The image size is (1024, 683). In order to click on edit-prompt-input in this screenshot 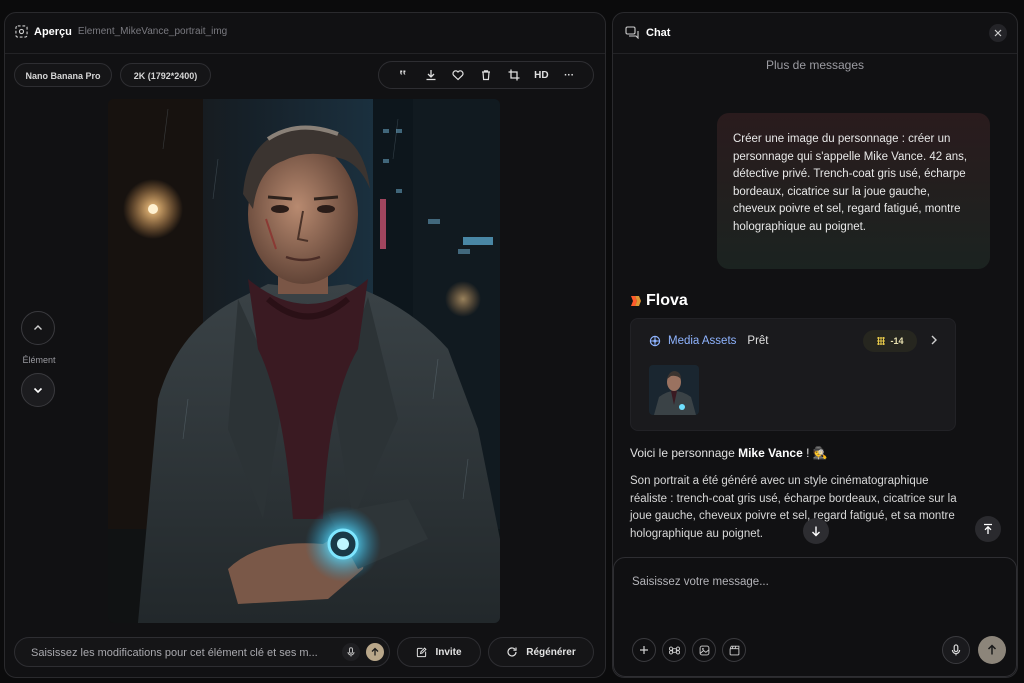, I will do `click(176, 653)`.